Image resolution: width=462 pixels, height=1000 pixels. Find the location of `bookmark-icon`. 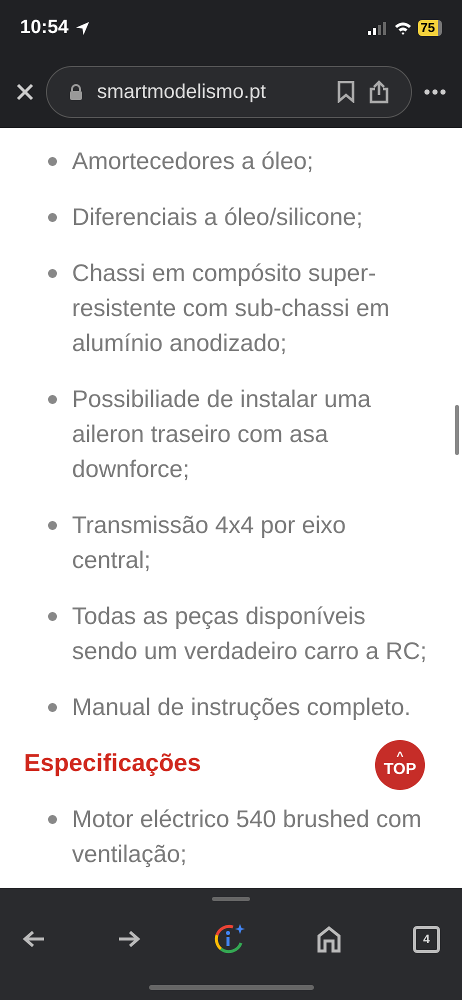

bookmark-icon is located at coordinates (346, 92).